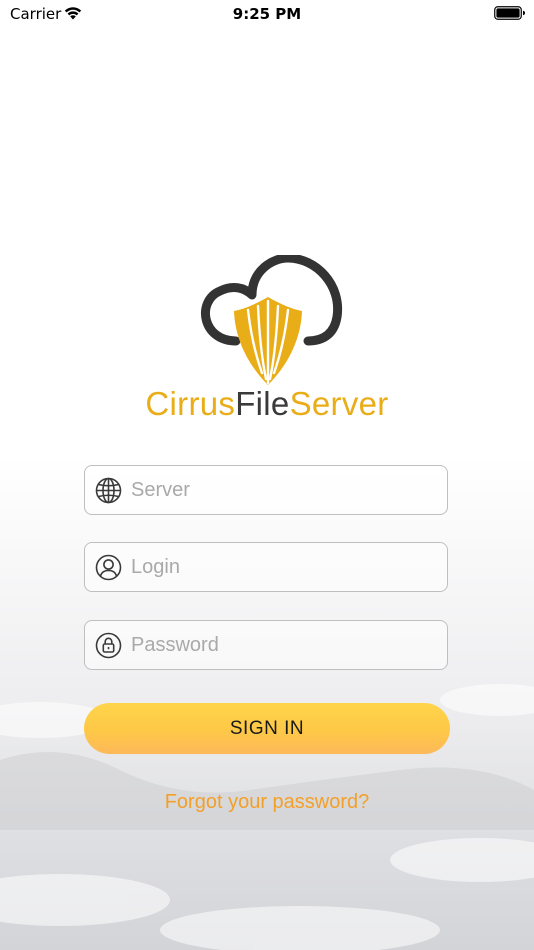 The image size is (534, 950). What do you see at coordinates (108, 490) in the screenshot?
I see `globe-icon` at bounding box center [108, 490].